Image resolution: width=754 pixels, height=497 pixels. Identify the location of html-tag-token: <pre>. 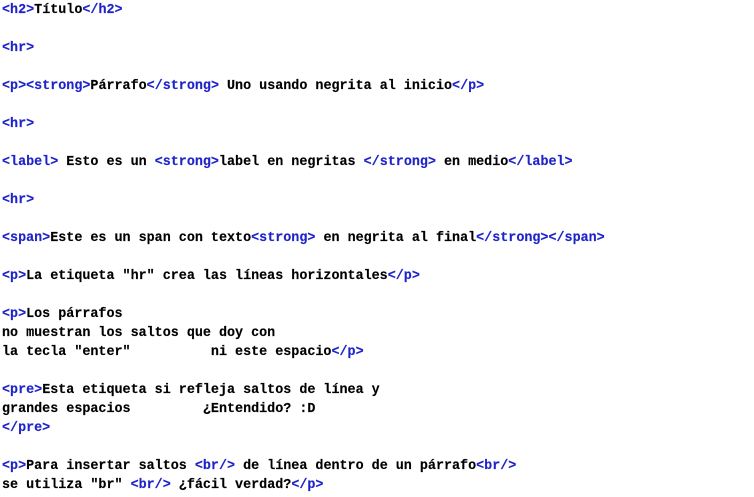
(22, 390).